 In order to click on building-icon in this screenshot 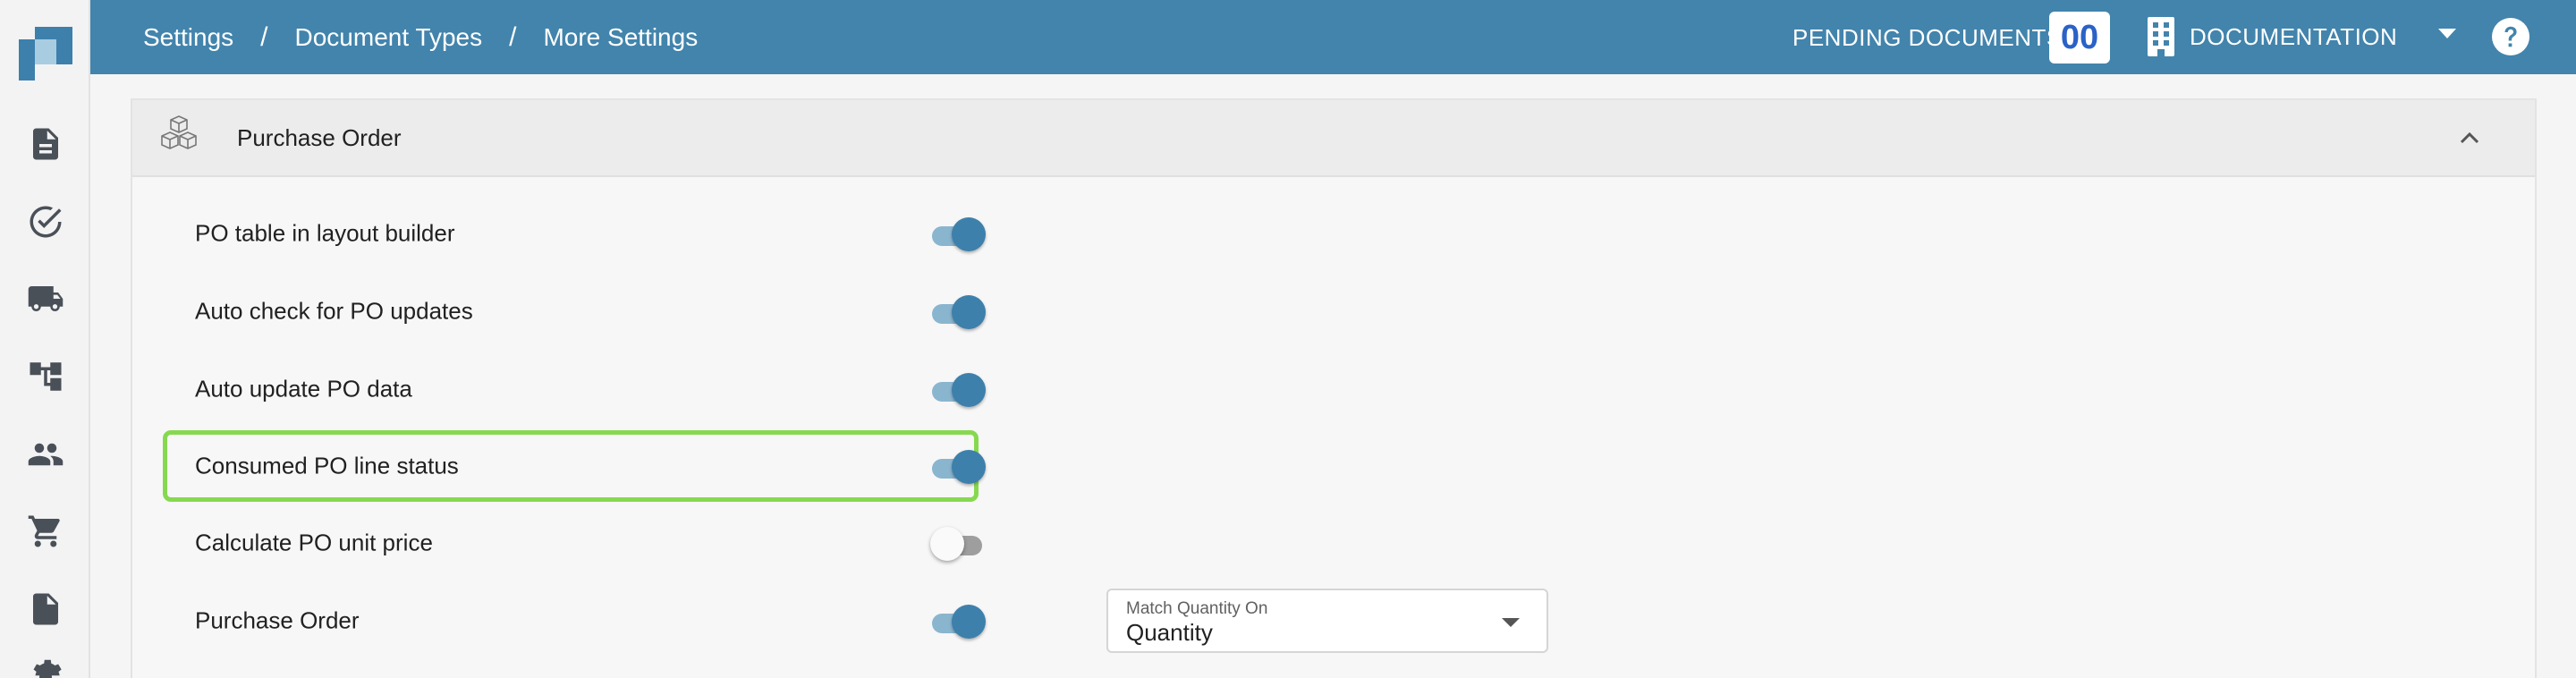, I will do `click(2161, 36)`.